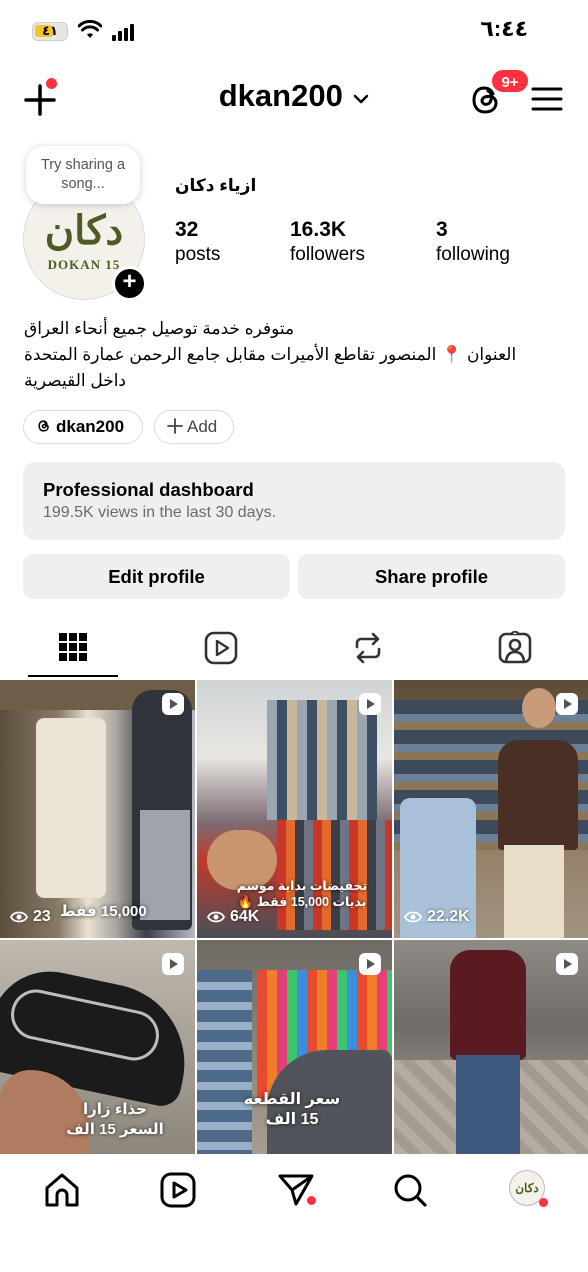 This screenshot has width=588, height=1272. I want to click on chevron-down-icon, so click(361, 99).